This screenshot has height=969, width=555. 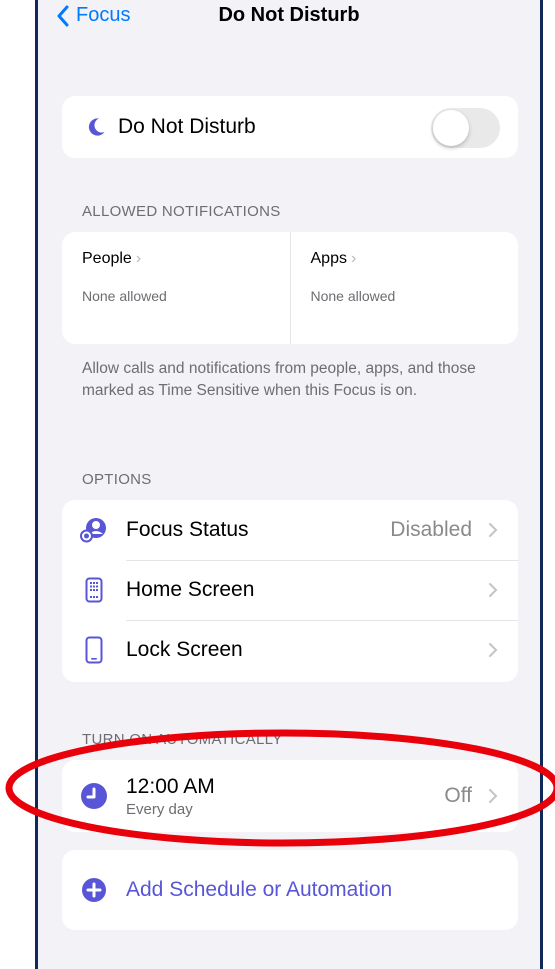 I want to click on people-button: People › None allowed, so click(x=176, y=288).